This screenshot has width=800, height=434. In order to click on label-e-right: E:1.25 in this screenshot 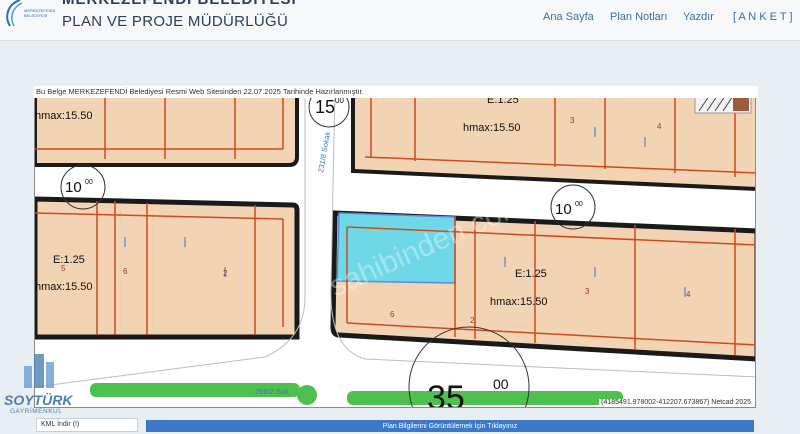, I will do `click(531, 274)`.